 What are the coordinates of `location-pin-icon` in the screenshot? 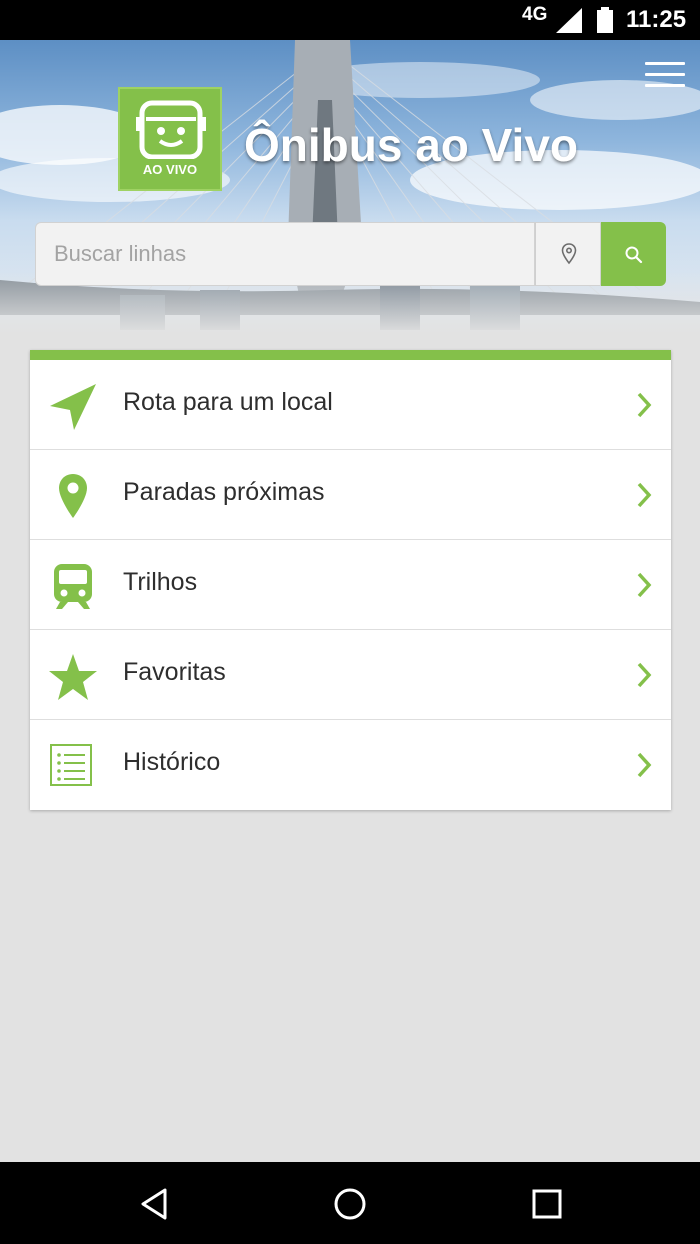 It's located at (569, 254).